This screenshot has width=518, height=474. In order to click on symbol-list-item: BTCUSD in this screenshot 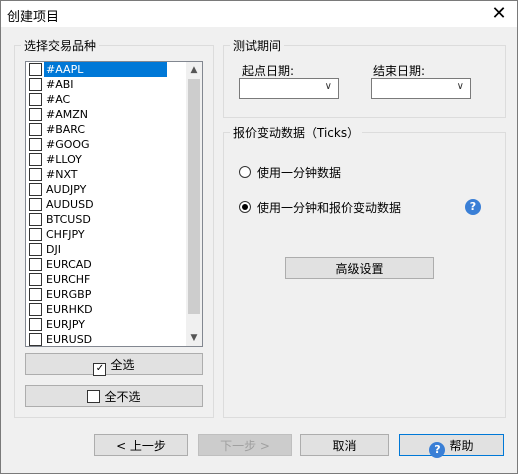, I will do `click(106, 219)`.